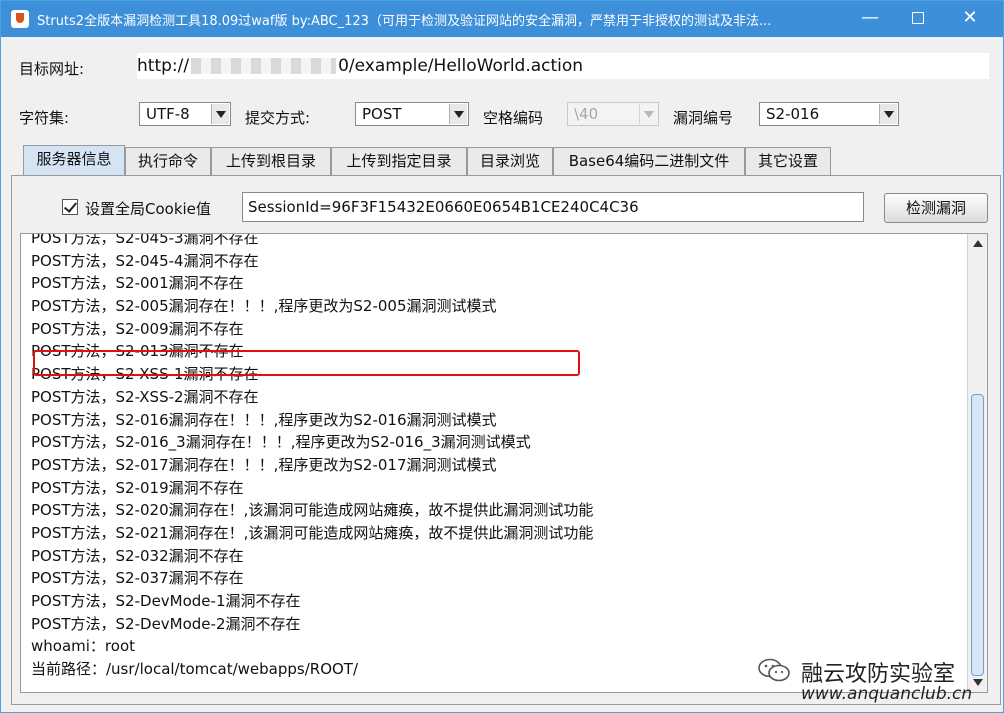 The height and width of the screenshot is (713, 1004). I want to click on tab-other-settings: 其它设置, so click(788, 161).